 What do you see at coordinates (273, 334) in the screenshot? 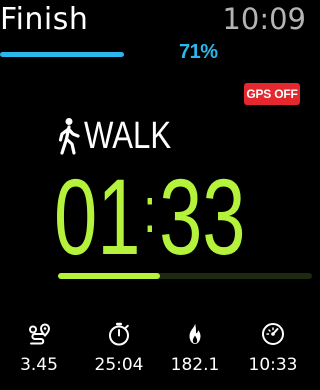
I see `speedometer-icon` at bounding box center [273, 334].